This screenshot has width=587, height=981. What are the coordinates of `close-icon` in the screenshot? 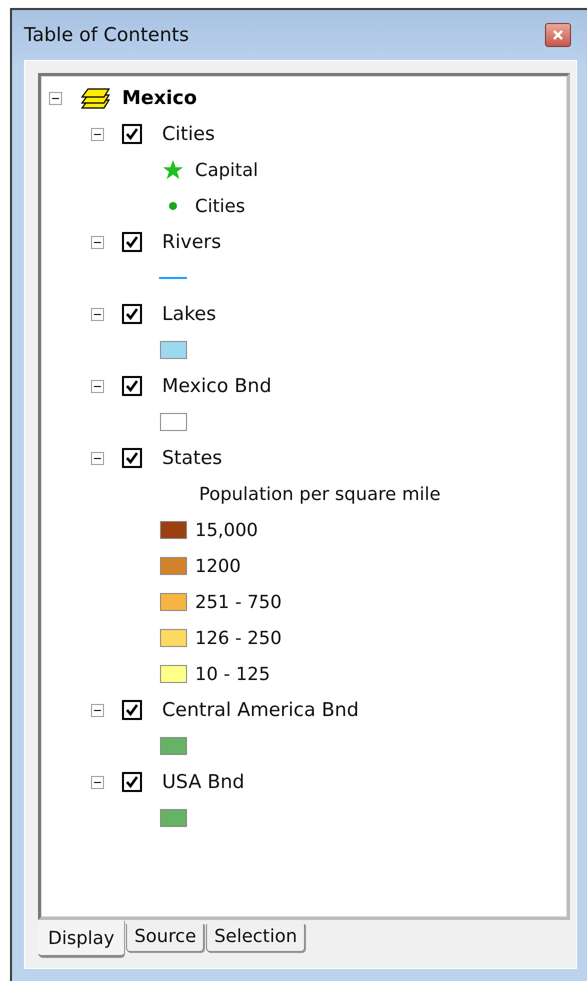 It's located at (558, 35).